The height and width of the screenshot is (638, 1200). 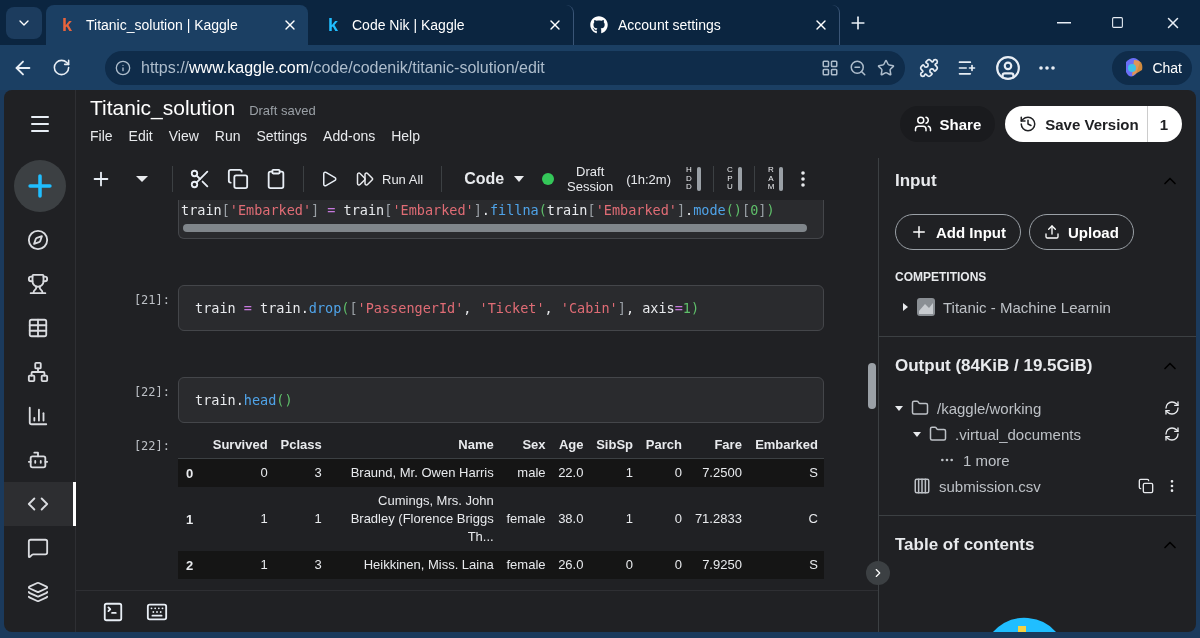 What do you see at coordinates (525, 445) in the screenshot?
I see `column-header: Sex` at bounding box center [525, 445].